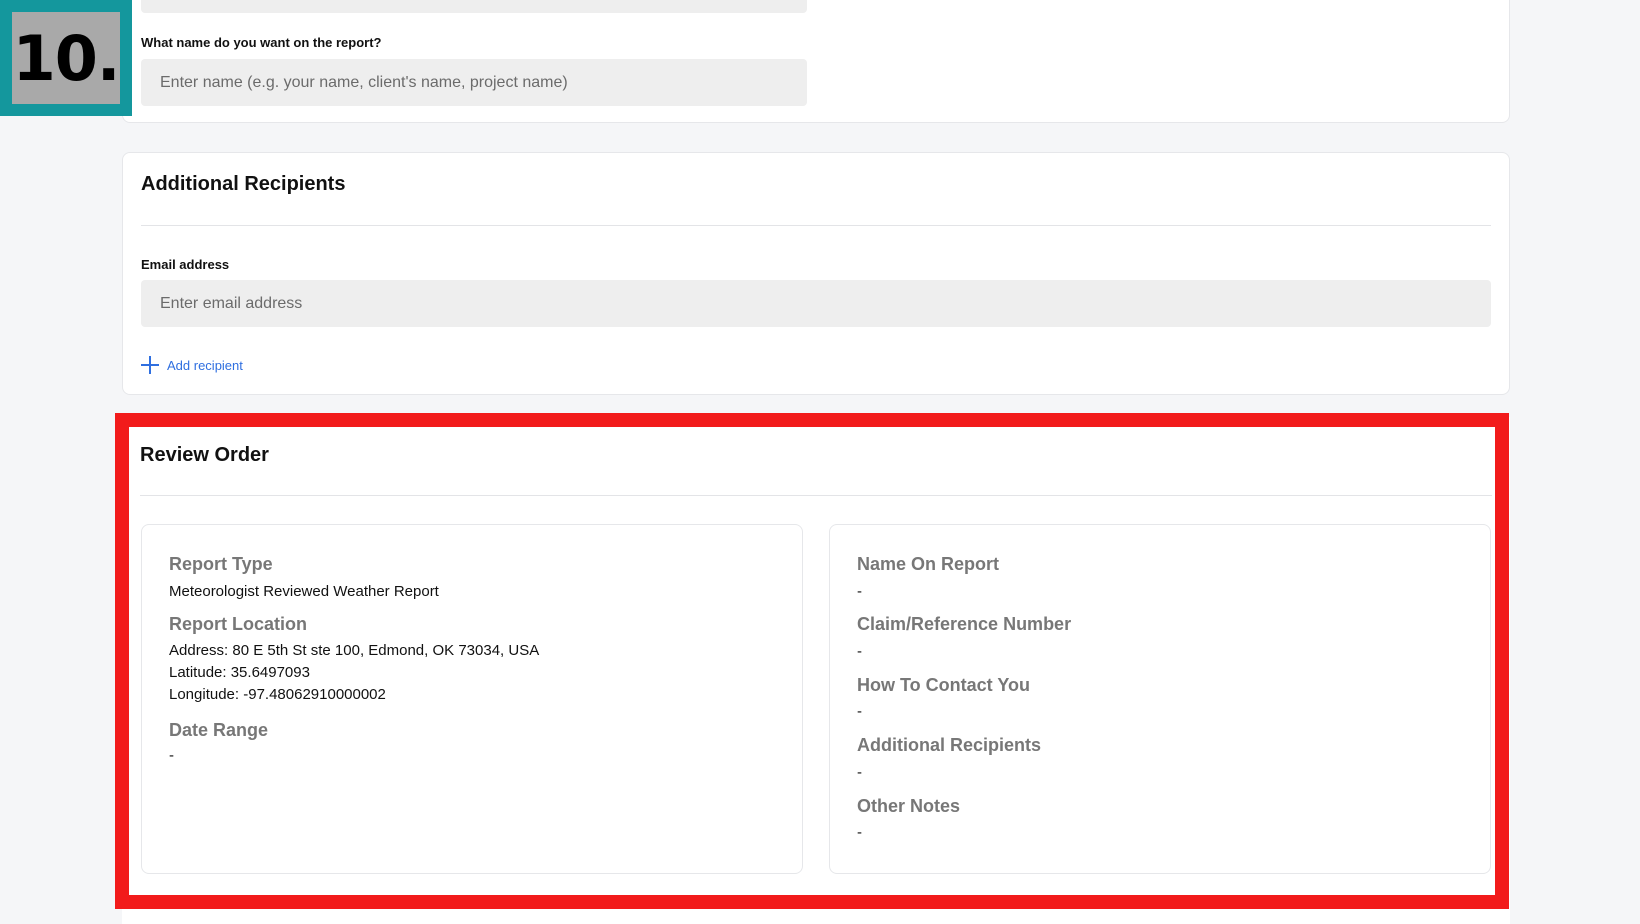 This screenshot has height=924, width=1640. Describe the element at coordinates (816, 61) in the screenshot. I see `report-name-card: What name do you want on the report?` at that location.